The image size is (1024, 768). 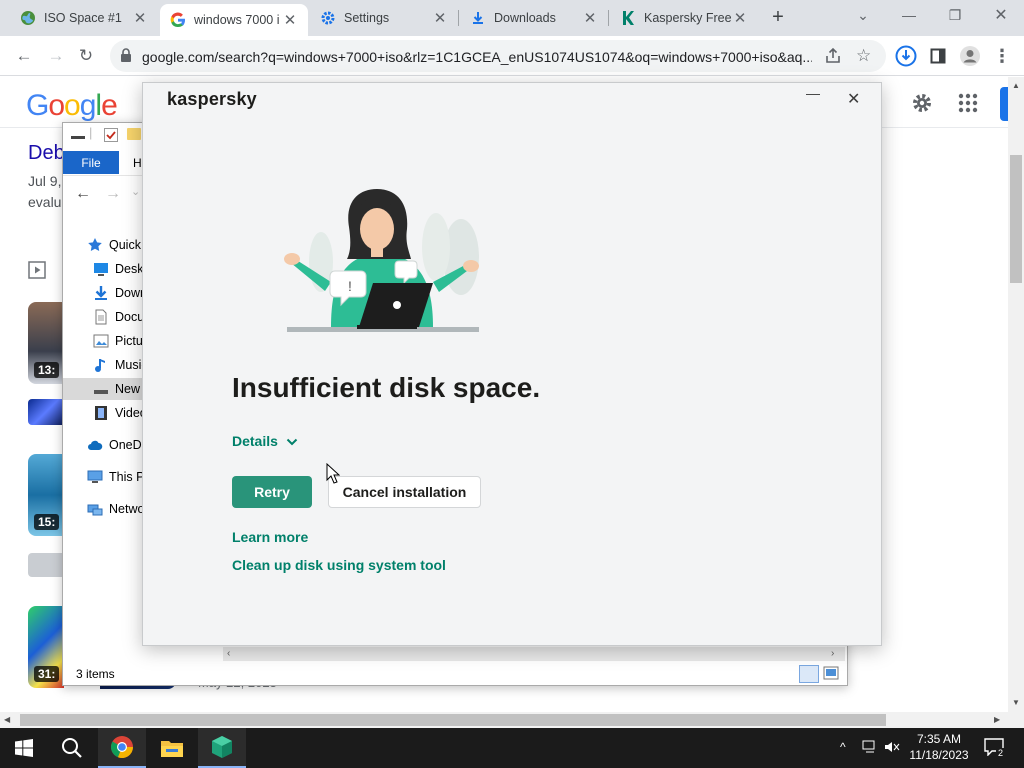 I want to click on vertical-scrollbar: ▲ ▼, so click(x=1016, y=395).